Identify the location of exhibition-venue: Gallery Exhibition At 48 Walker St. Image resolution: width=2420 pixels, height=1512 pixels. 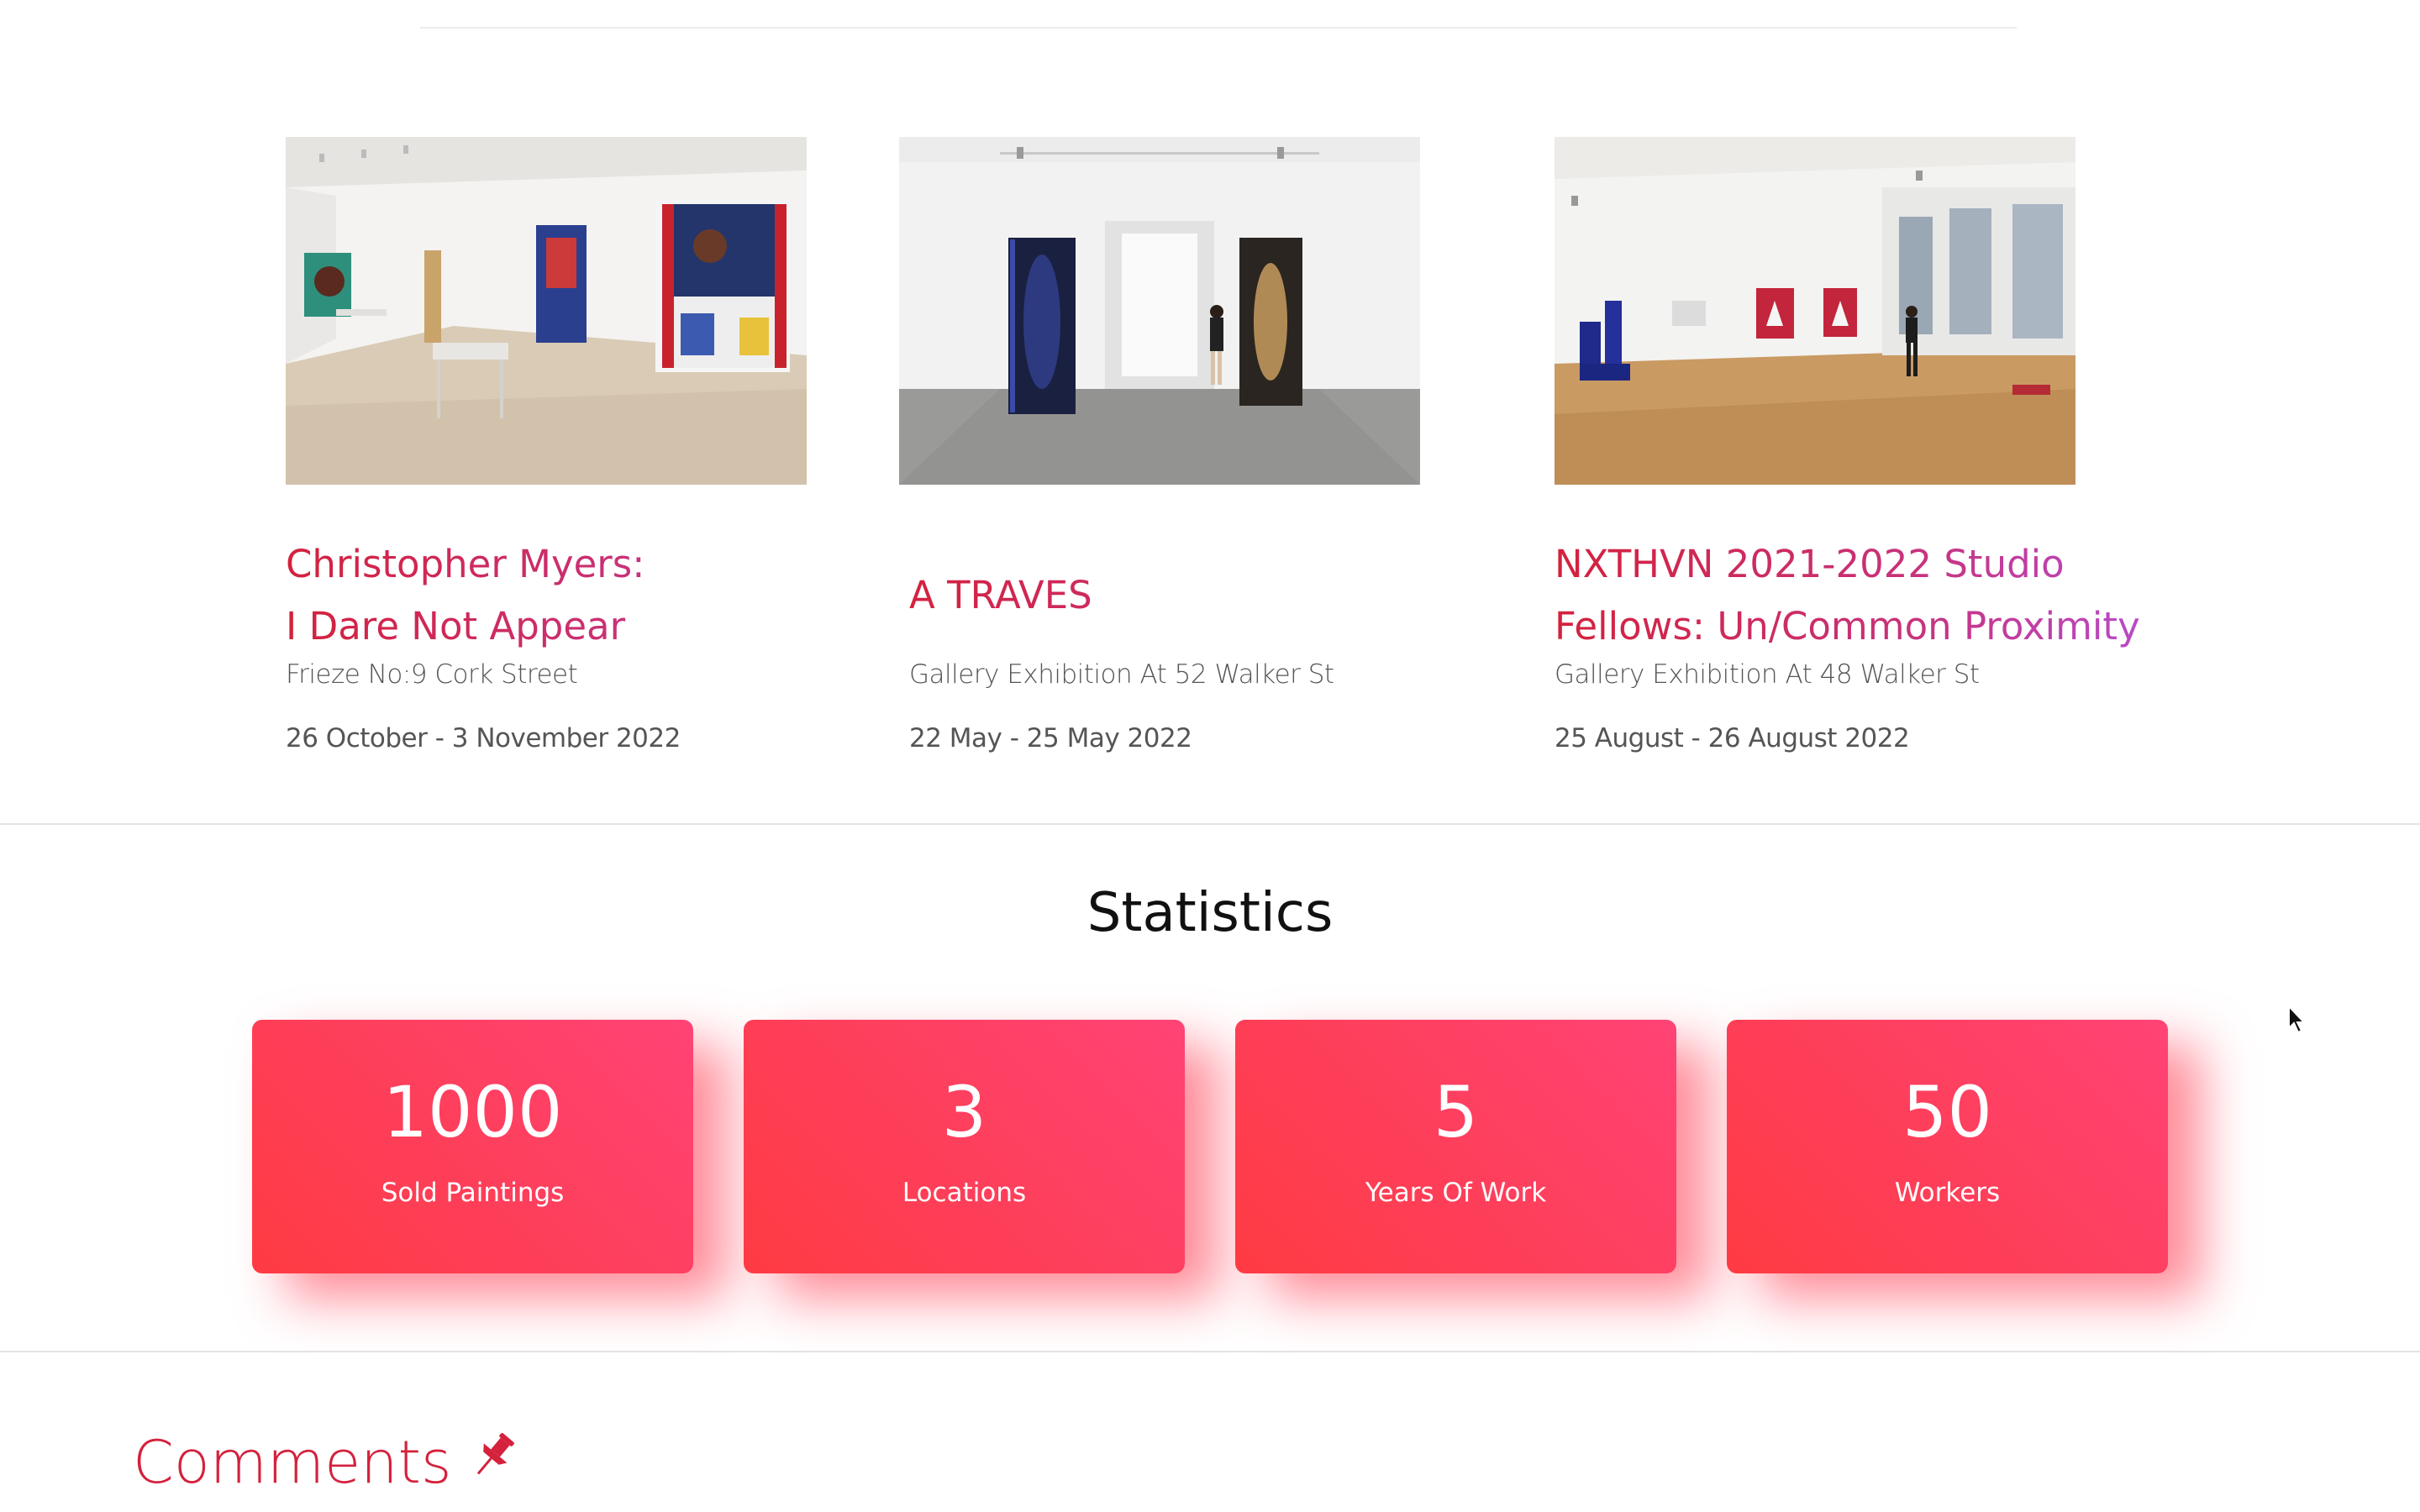
(1767, 674).